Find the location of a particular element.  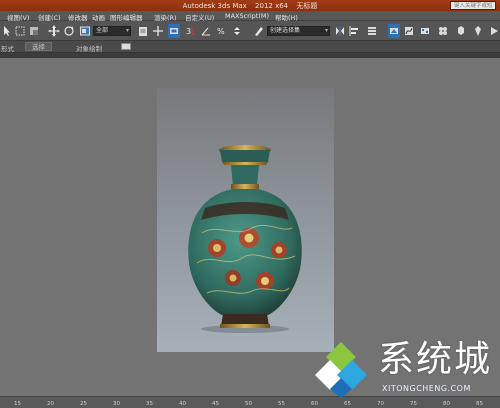

svg-text: 3 is located at coordinates (188, 31).